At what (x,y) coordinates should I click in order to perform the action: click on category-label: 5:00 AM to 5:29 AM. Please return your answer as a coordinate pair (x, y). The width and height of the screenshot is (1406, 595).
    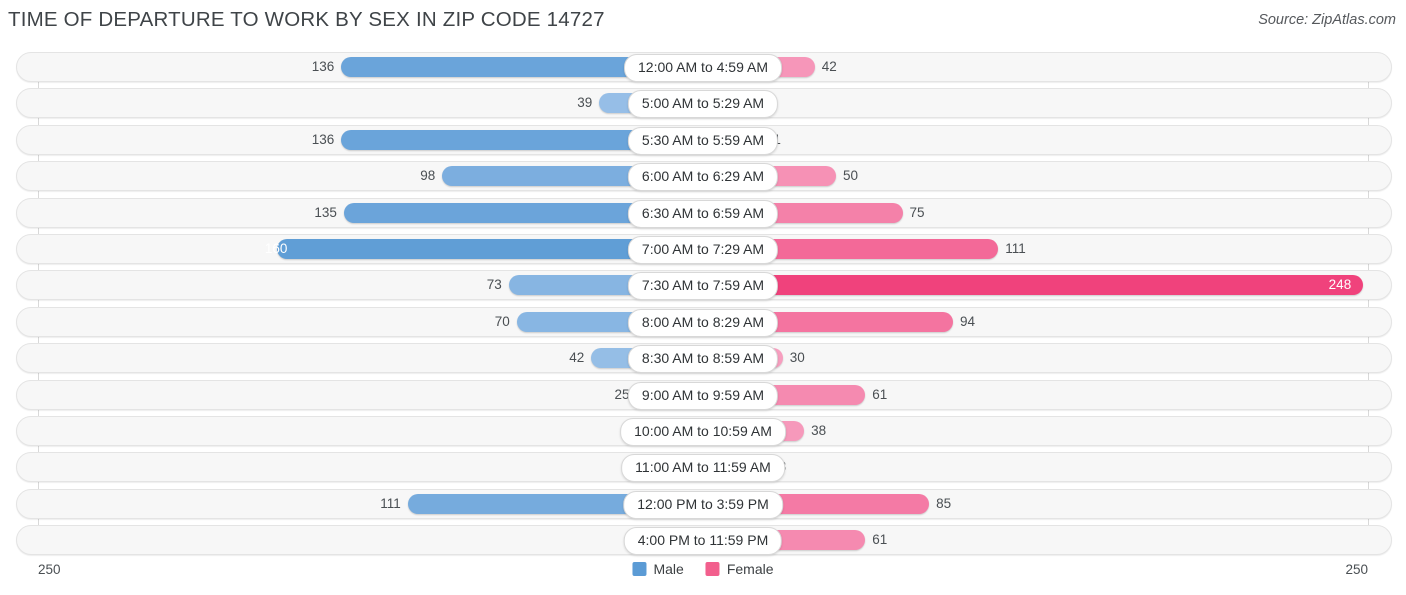
    Looking at the image, I should click on (703, 104).